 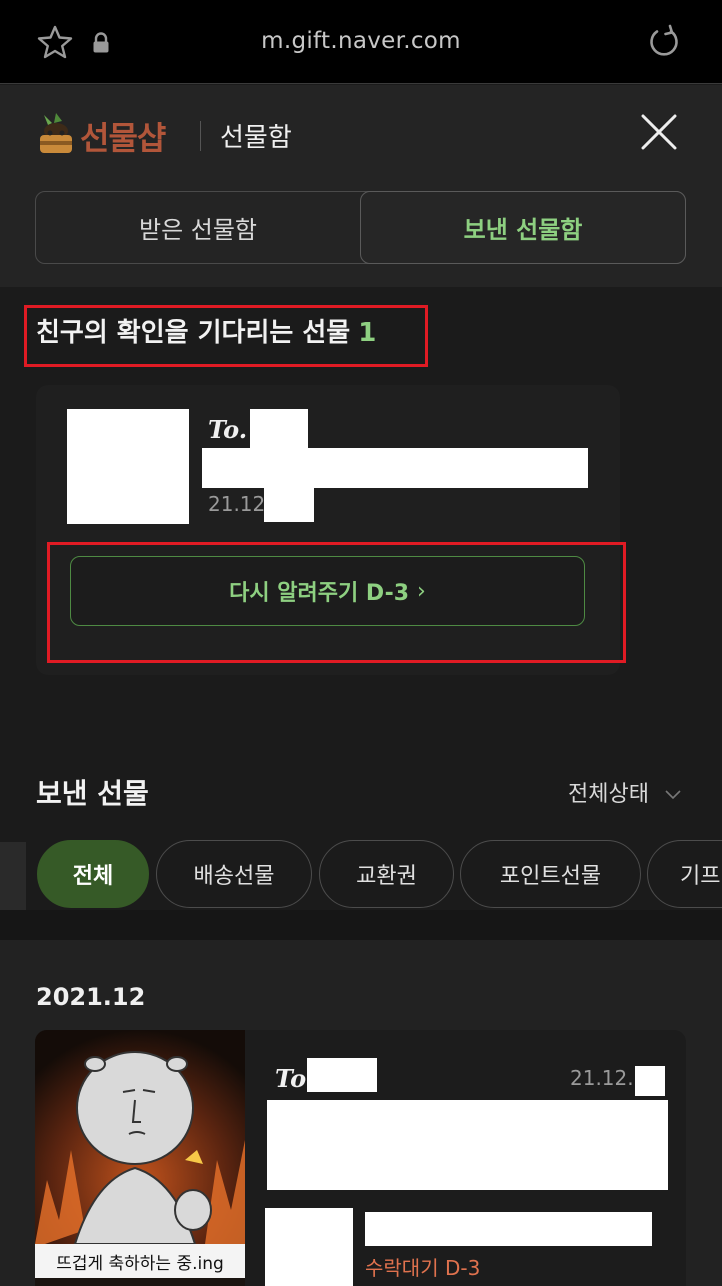 What do you see at coordinates (234, 874) in the screenshot?
I see `chip-delivery: 배송선물` at bounding box center [234, 874].